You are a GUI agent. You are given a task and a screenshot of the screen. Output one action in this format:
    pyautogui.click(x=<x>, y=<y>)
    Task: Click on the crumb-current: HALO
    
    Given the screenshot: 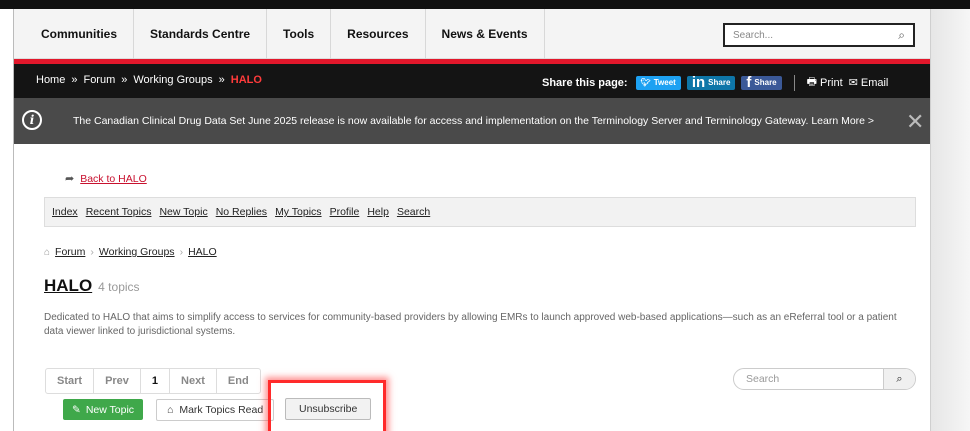 What is the action you would take?
    pyautogui.click(x=246, y=80)
    